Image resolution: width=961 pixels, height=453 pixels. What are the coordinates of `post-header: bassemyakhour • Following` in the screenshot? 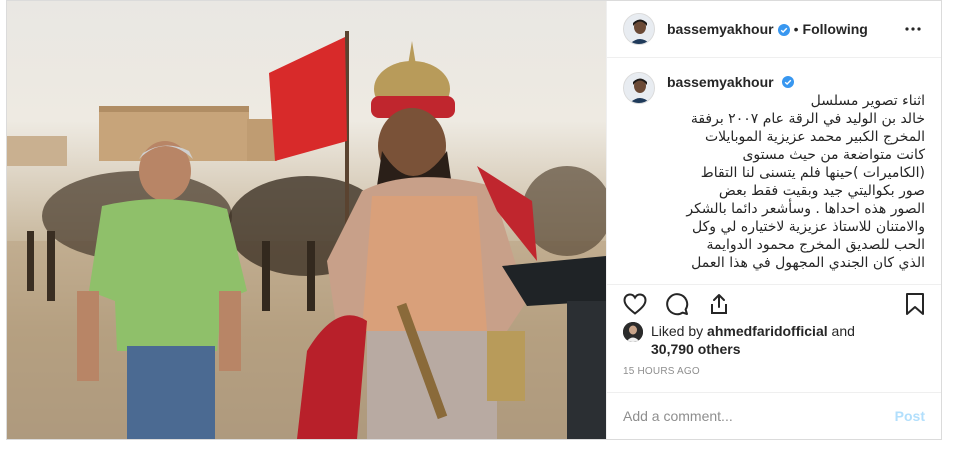 It's located at (774, 29).